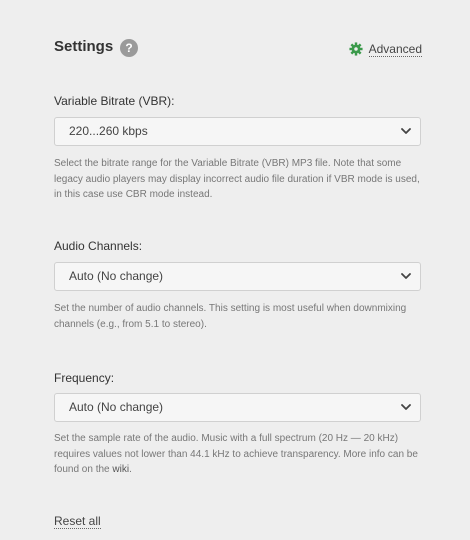 The image size is (470, 540). Describe the element at coordinates (237, 407) in the screenshot. I see `frequency-select: Auto (No change)` at that location.